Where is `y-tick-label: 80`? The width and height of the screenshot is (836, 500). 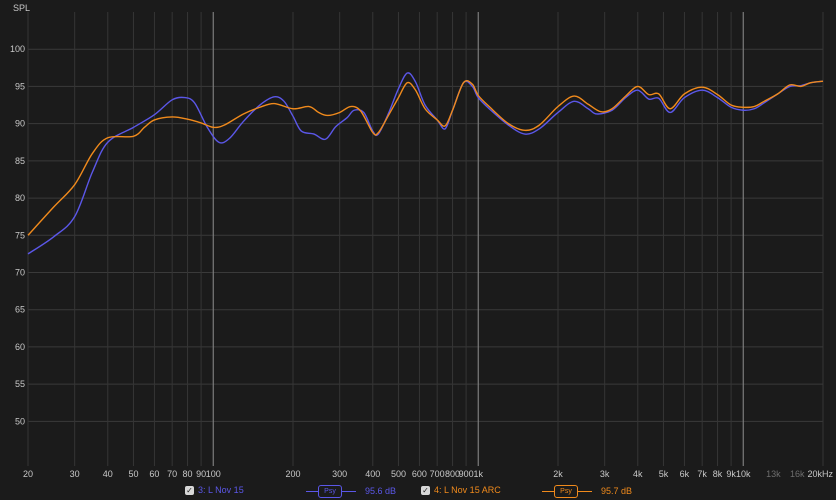
y-tick-label: 80 is located at coordinates (20, 198).